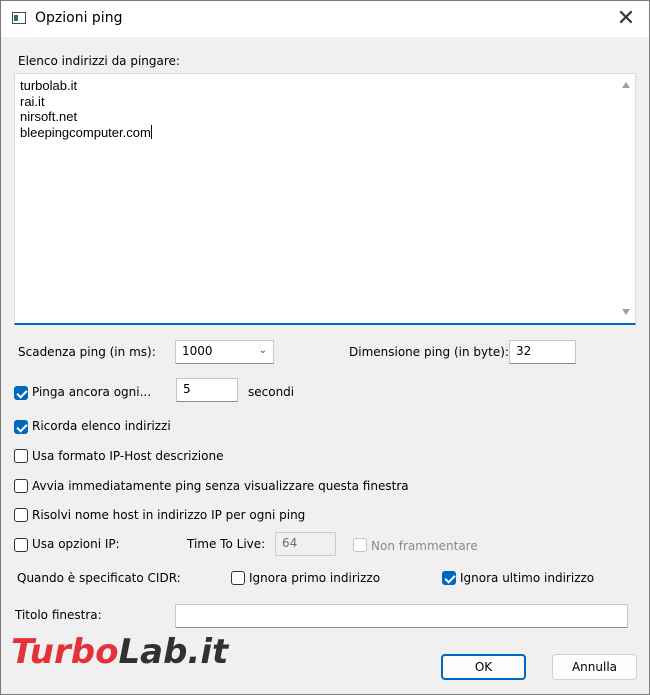  I want to click on ip-host-format-checkbox, so click(21, 456).